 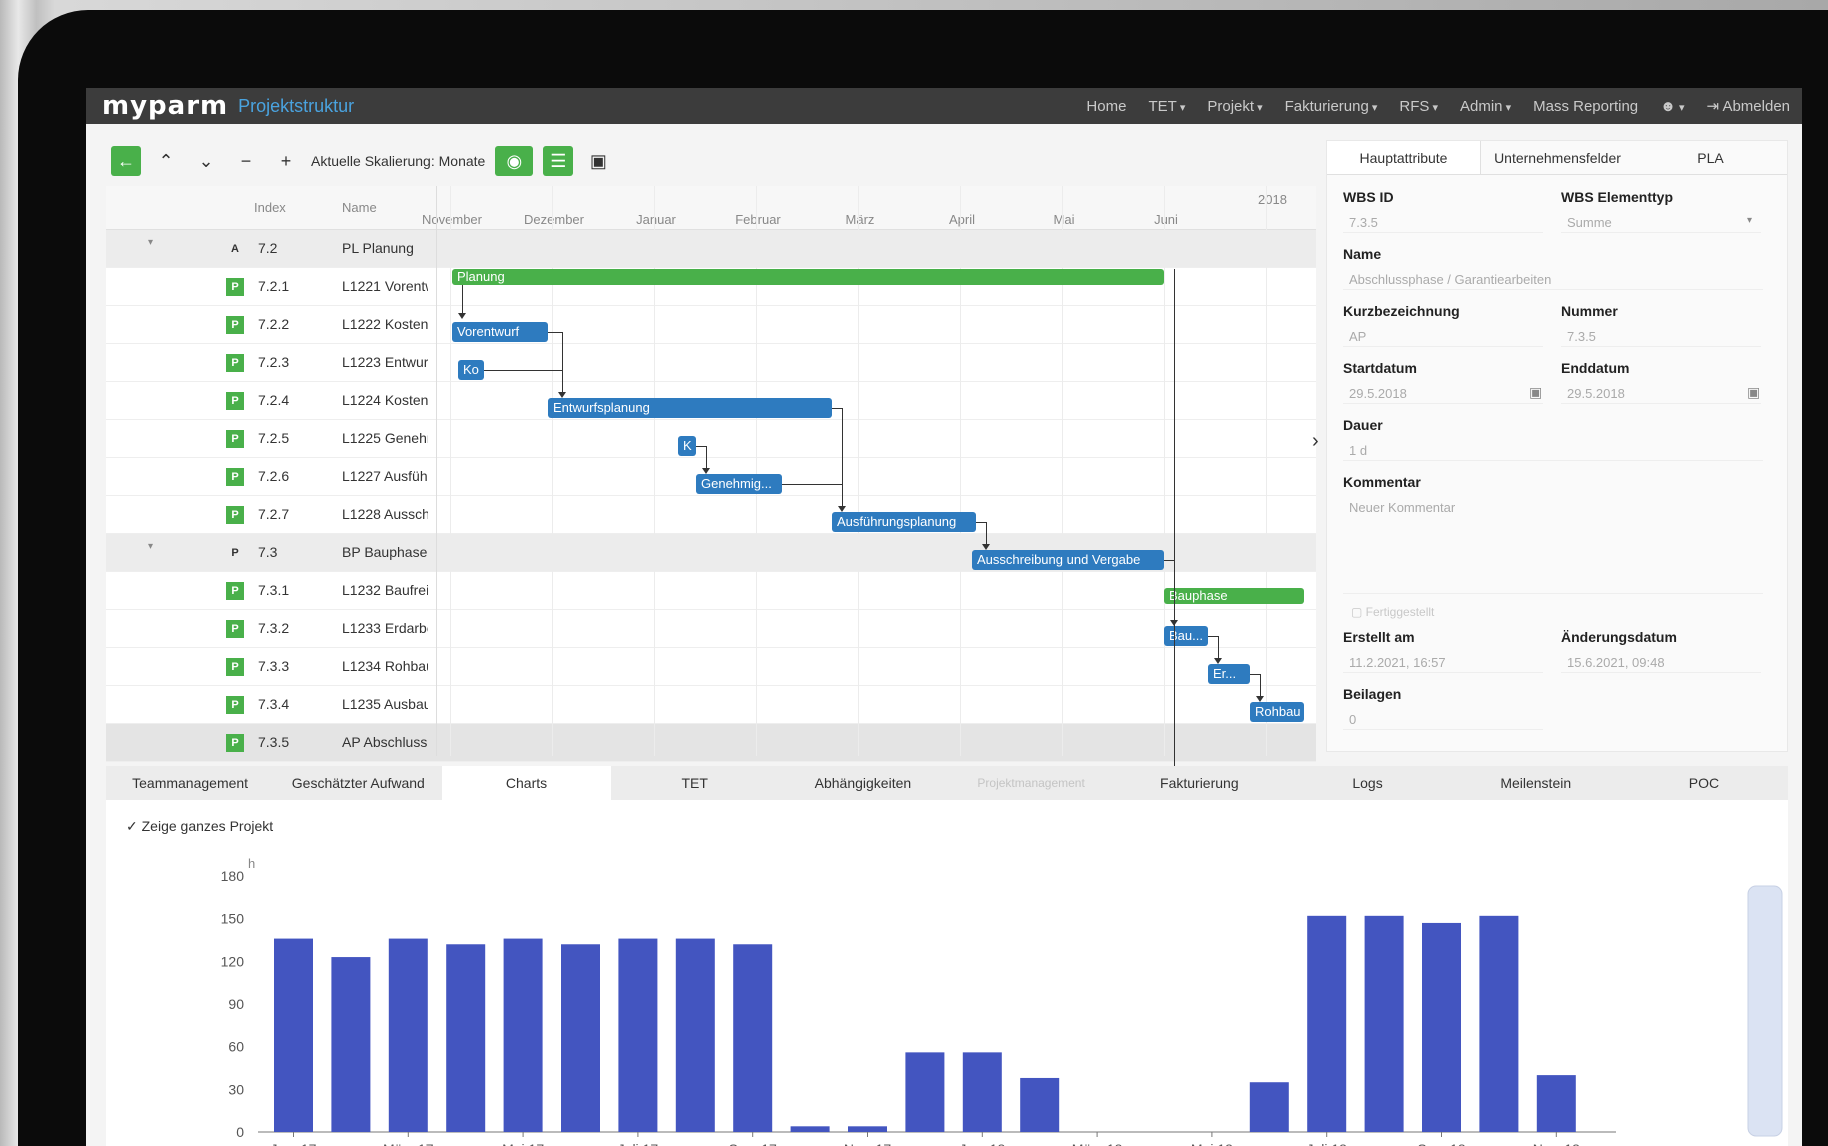 What do you see at coordinates (1661, 223) in the screenshot?
I see `wbs-type-select: Summe` at bounding box center [1661, 223].